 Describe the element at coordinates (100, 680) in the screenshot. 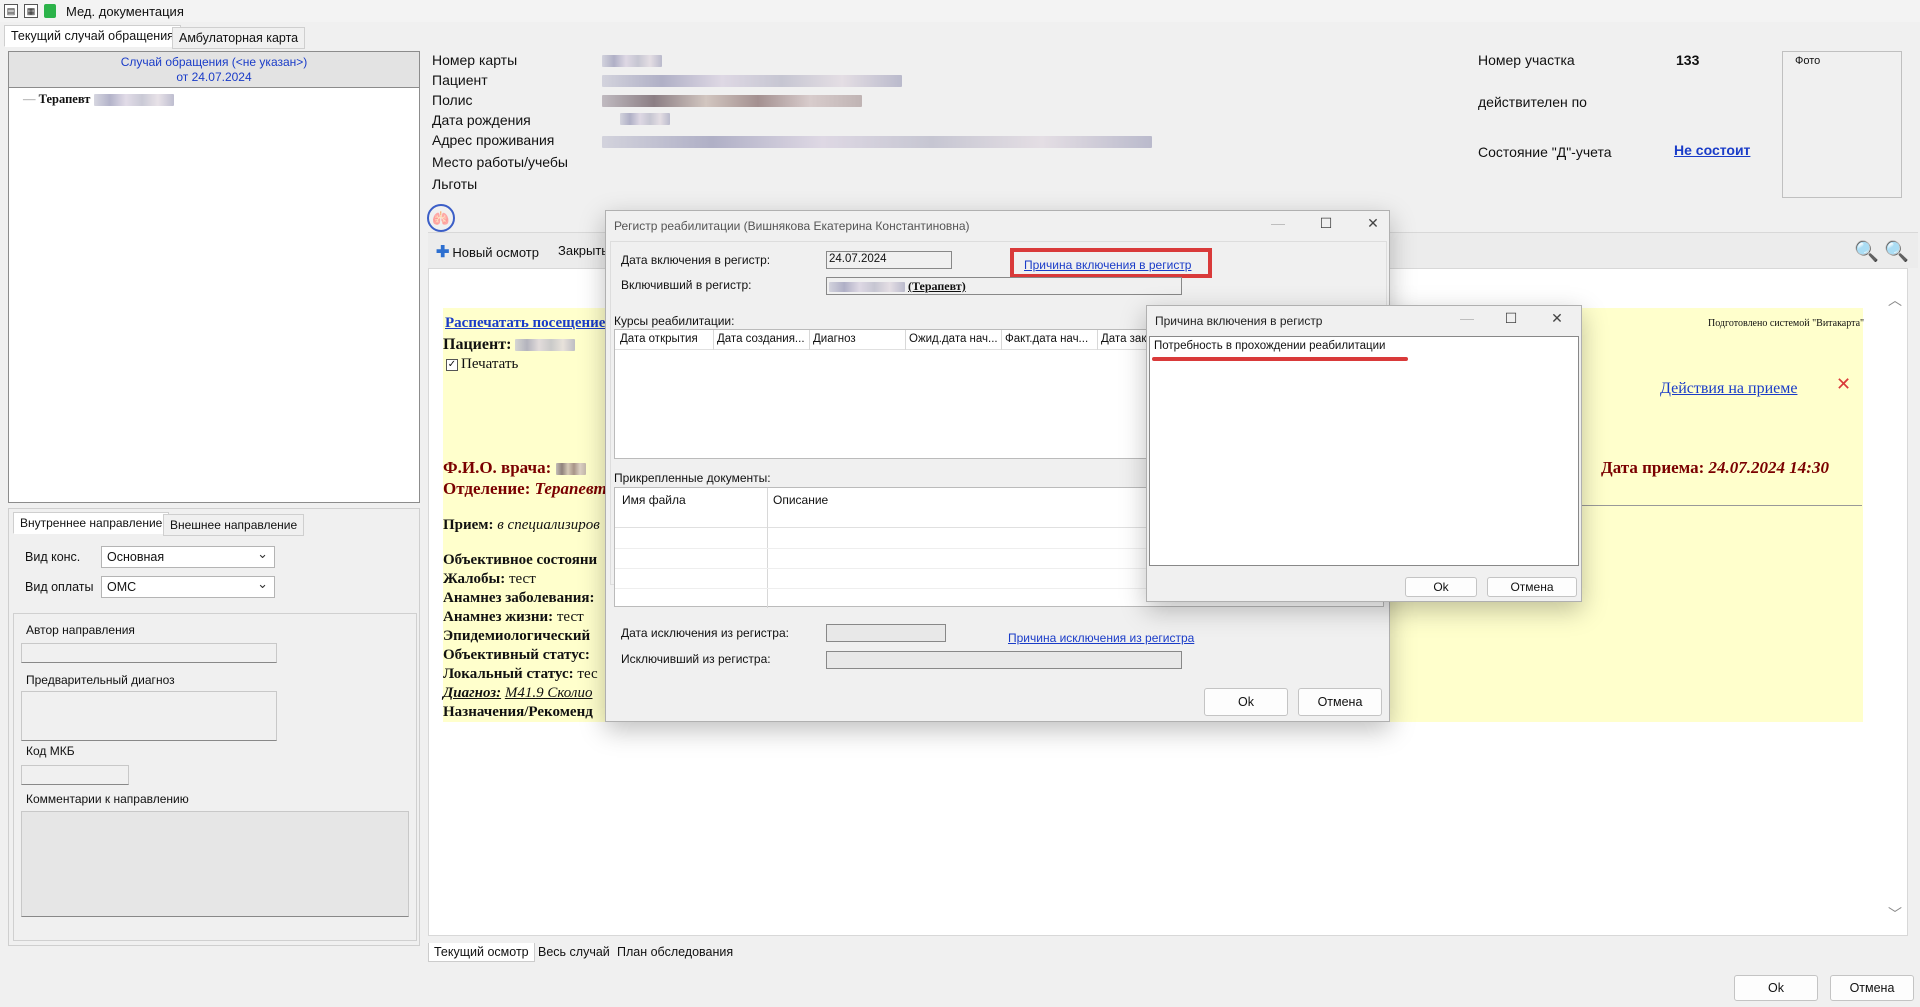

I see `prelim-diag-label: Предварительный диагноз` at that location.